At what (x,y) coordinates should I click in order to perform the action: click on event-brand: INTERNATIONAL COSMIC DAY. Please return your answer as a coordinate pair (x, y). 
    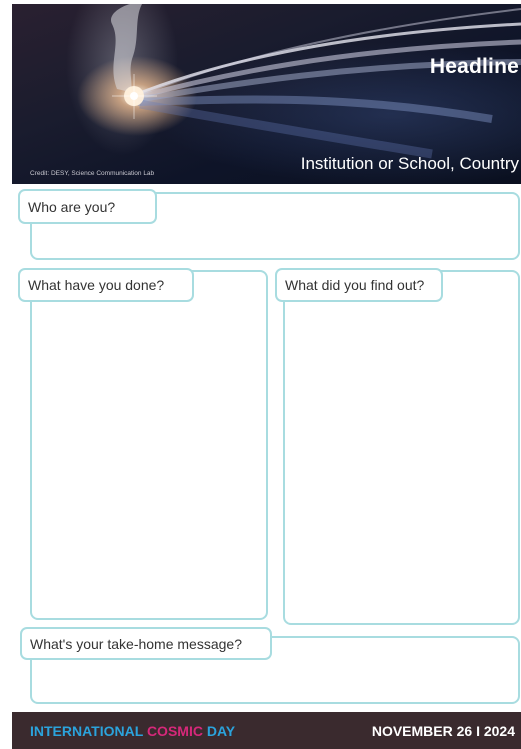
    Looking at the image, I should click on (132, 731).